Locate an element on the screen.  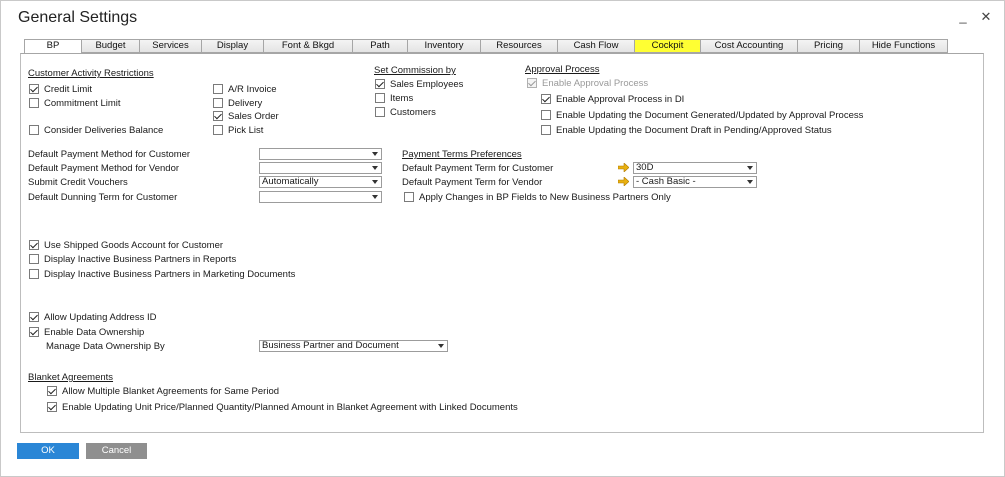
payment-term-vendor-dropdown: - Cash Basic - is located at coordinates (695, 182).